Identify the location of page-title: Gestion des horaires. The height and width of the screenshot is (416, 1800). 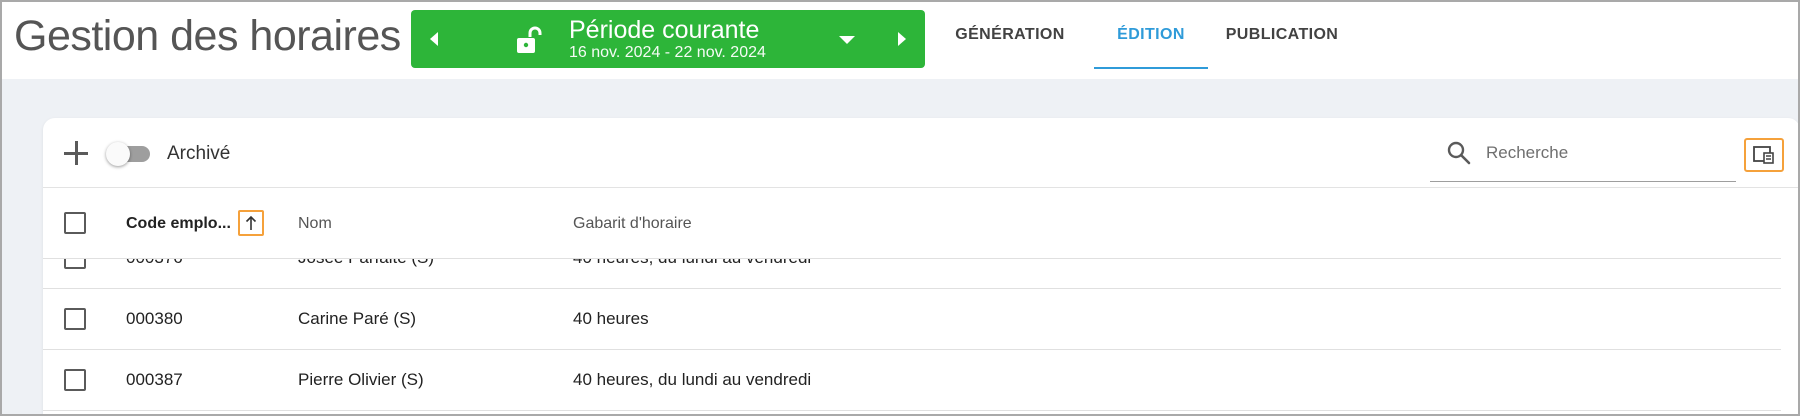
(207, 36).